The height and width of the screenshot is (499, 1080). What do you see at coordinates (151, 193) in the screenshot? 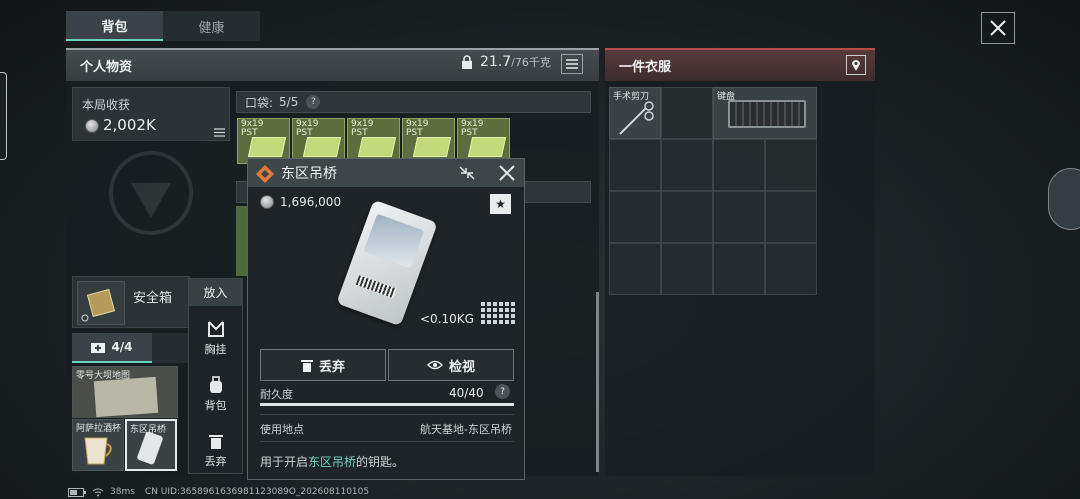
I see `faction-emblem-icon` at bounding box center [151, 193].